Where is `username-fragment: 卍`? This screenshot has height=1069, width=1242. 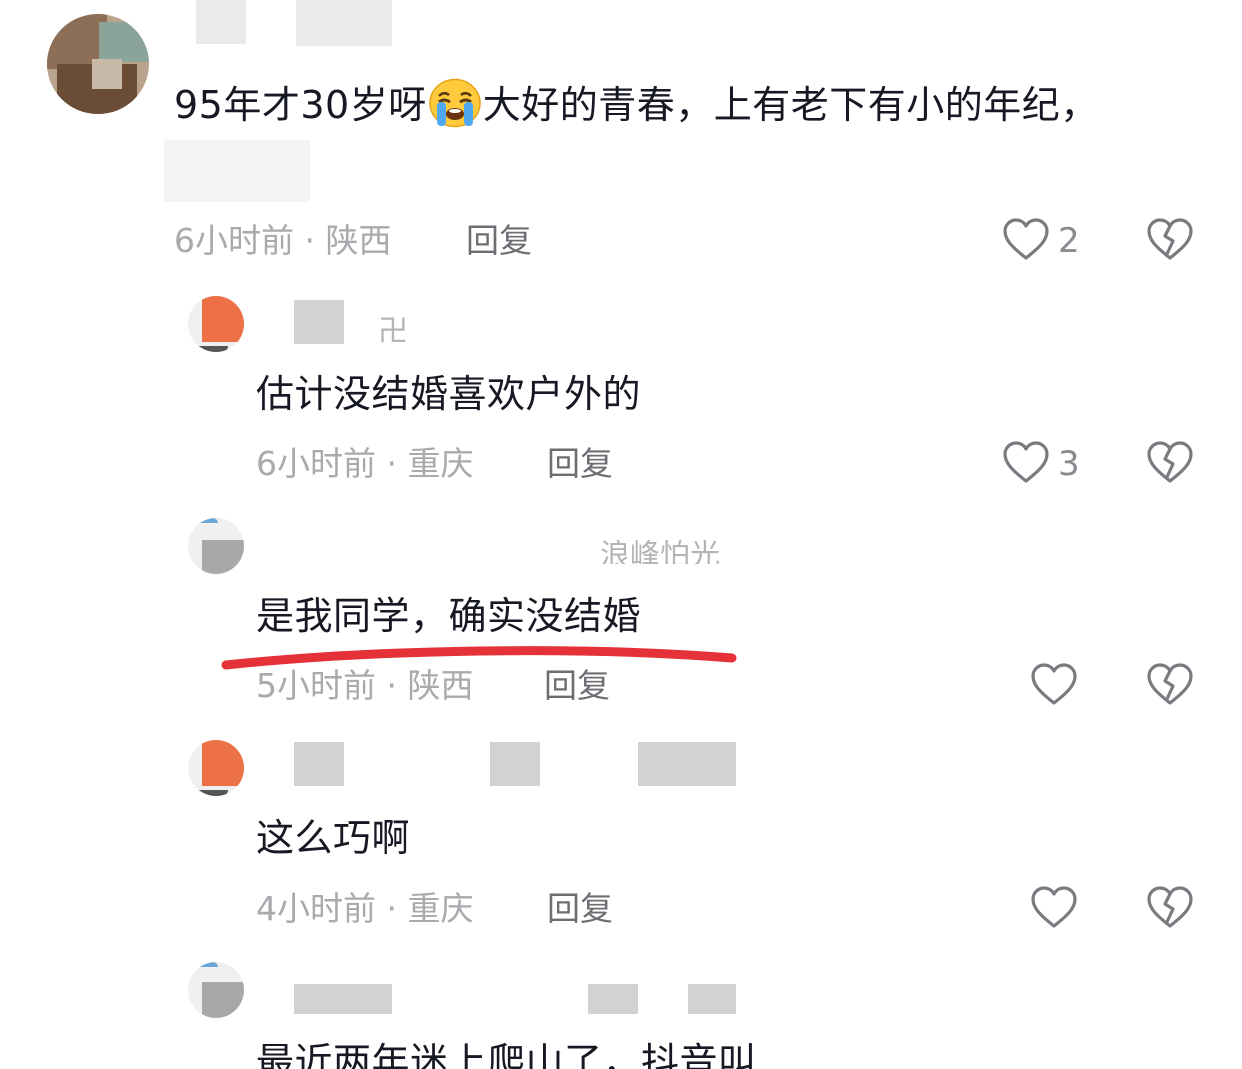
username-fragment: 卍 is located at coordinates (393, 331).